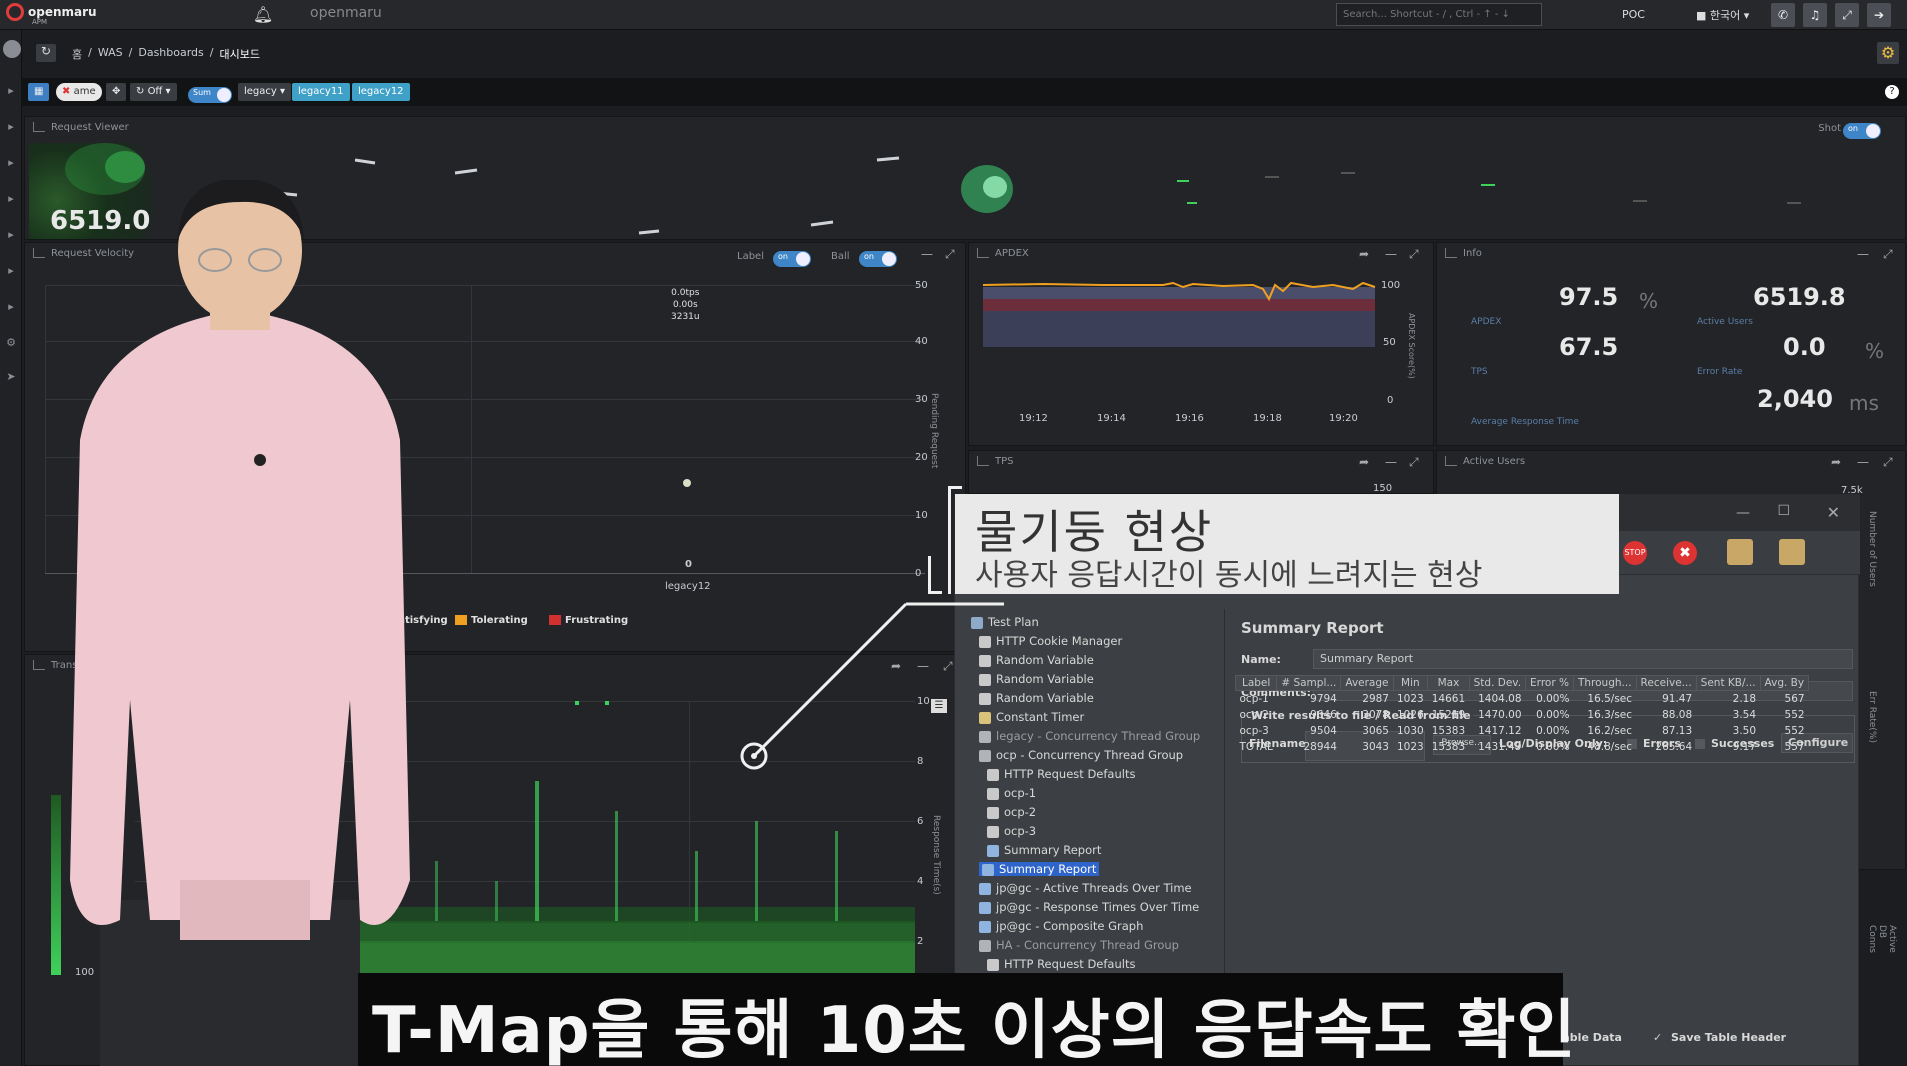 The image size is (1907, 1066). Describe the element at coordinates (239, 54) in the screenshot. I see `breadcrumb-current: 대시보드` at that location.